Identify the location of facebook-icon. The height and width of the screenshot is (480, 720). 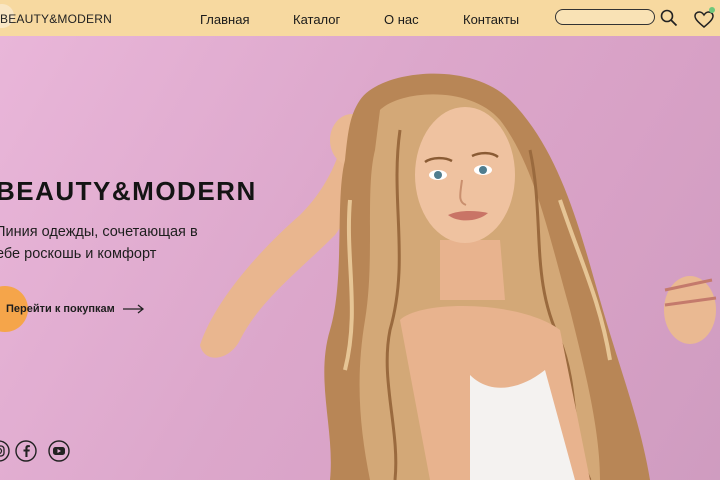
(26, 451).